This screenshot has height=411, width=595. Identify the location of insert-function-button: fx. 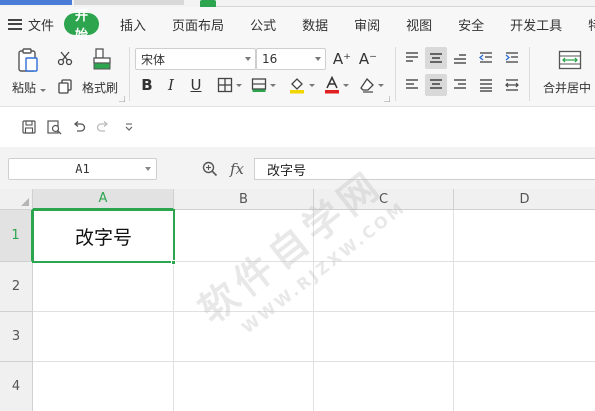
(237, 169).